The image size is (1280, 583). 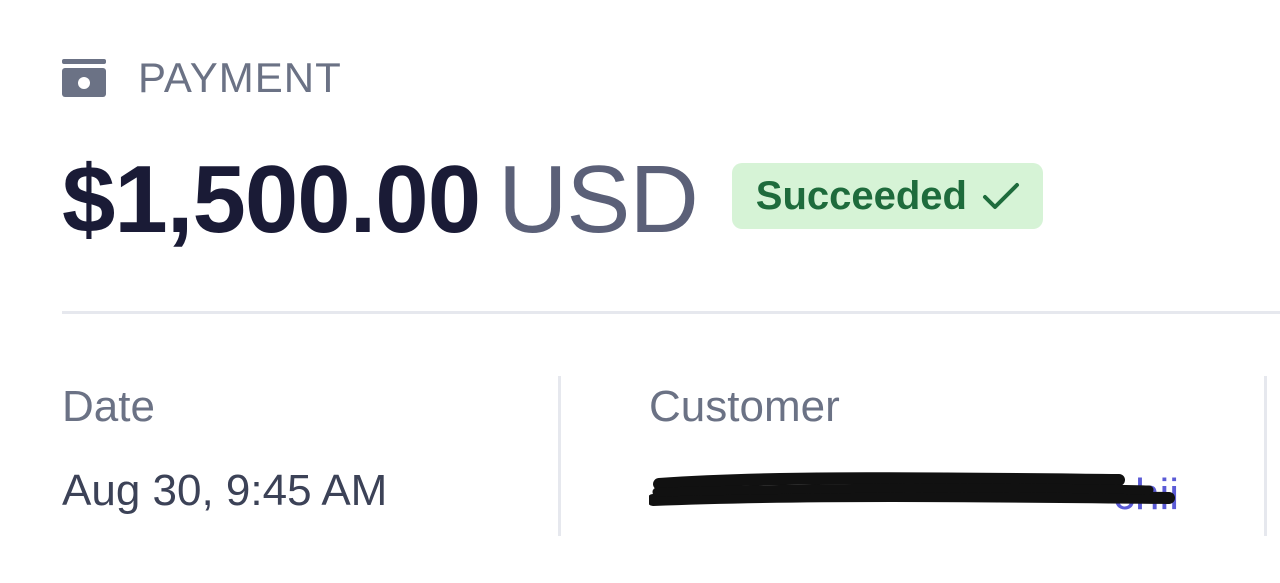 I want to click on section-divider, so click(x=671, y=312).